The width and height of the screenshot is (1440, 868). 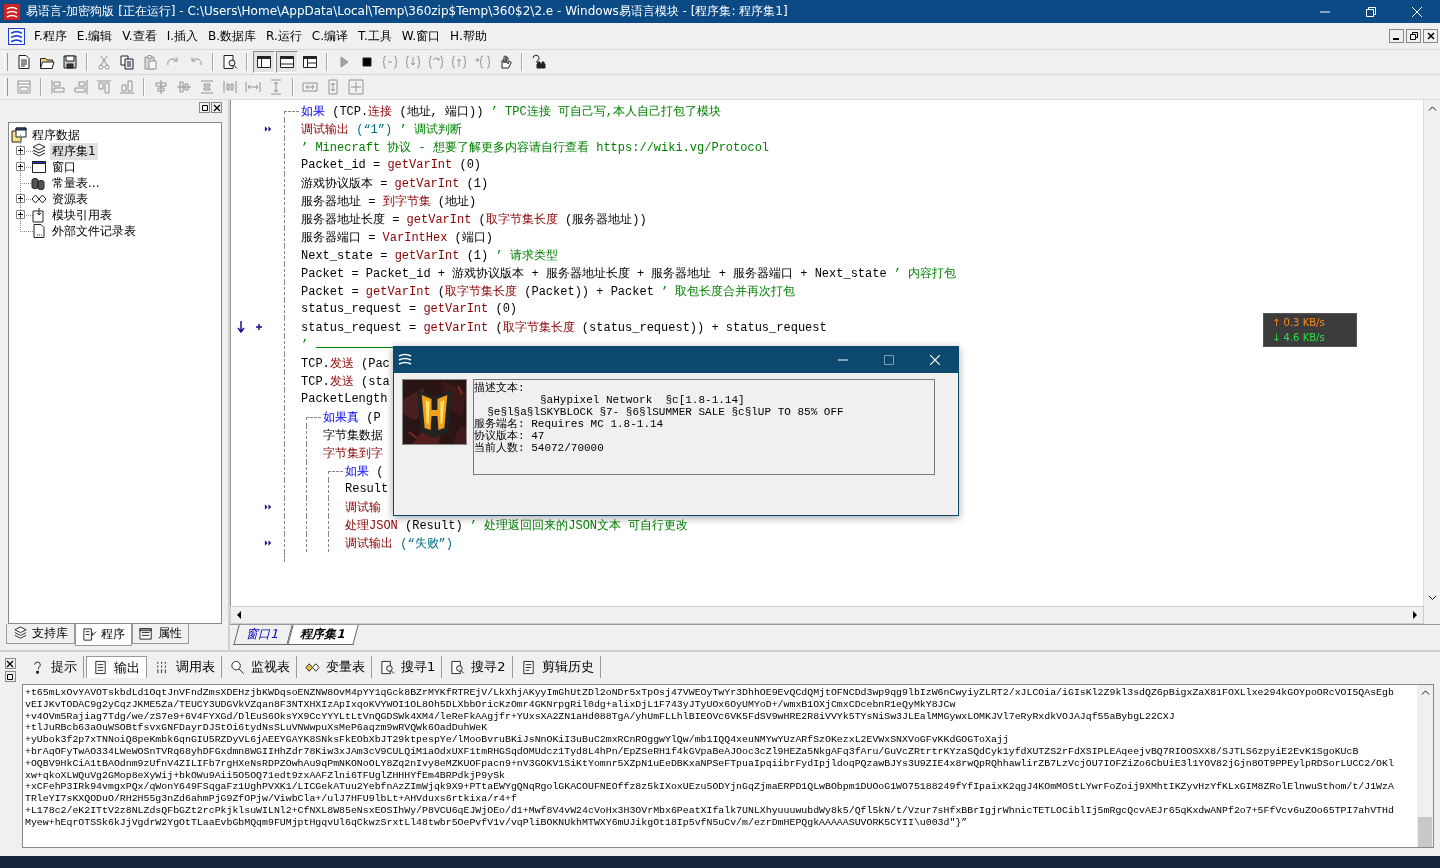 I want to click on property-sheet-icon, so click(x=146, y=633).